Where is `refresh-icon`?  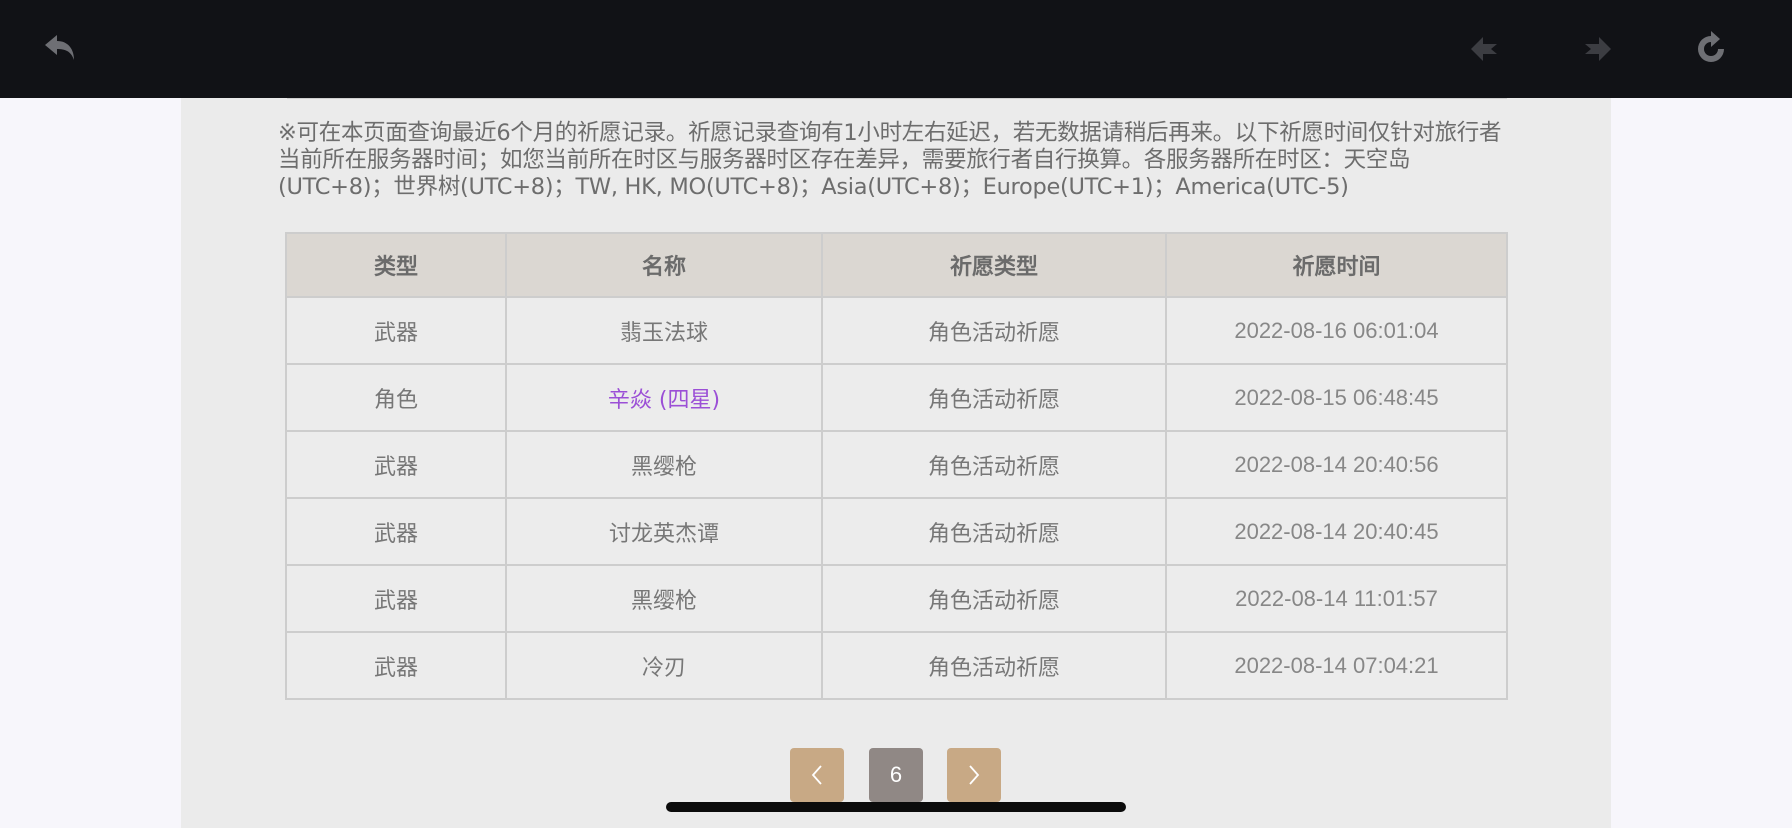
refresh-icon is located at coordinates (1711, 46).